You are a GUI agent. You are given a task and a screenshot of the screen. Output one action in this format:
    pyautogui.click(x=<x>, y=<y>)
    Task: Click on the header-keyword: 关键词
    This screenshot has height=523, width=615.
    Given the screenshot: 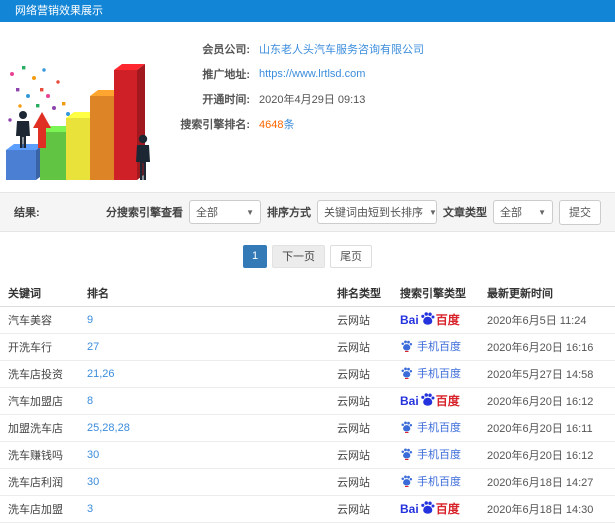 What is the action you would take?
    pyautogui.click(x=24, y=293)
    